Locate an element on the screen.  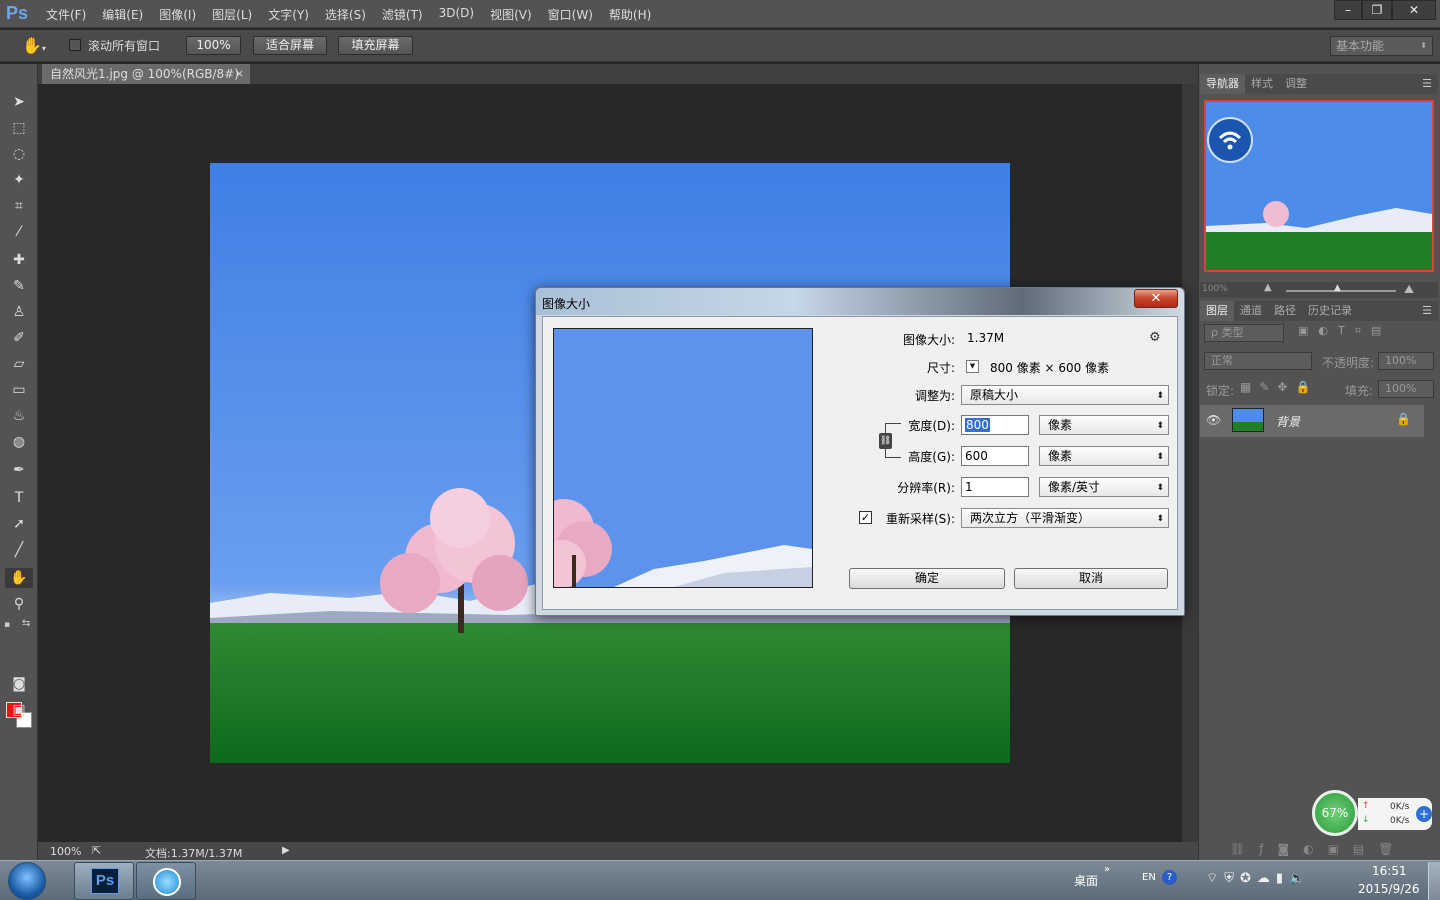
cancel-button: 取消 is located at coordinates (1091, 578).